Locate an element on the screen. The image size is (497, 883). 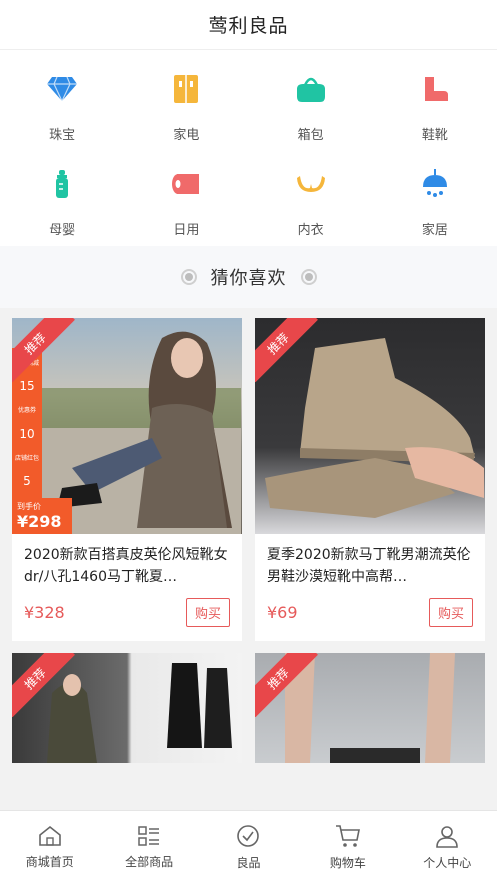
lamp-icon is located at coordinates (435, 184).